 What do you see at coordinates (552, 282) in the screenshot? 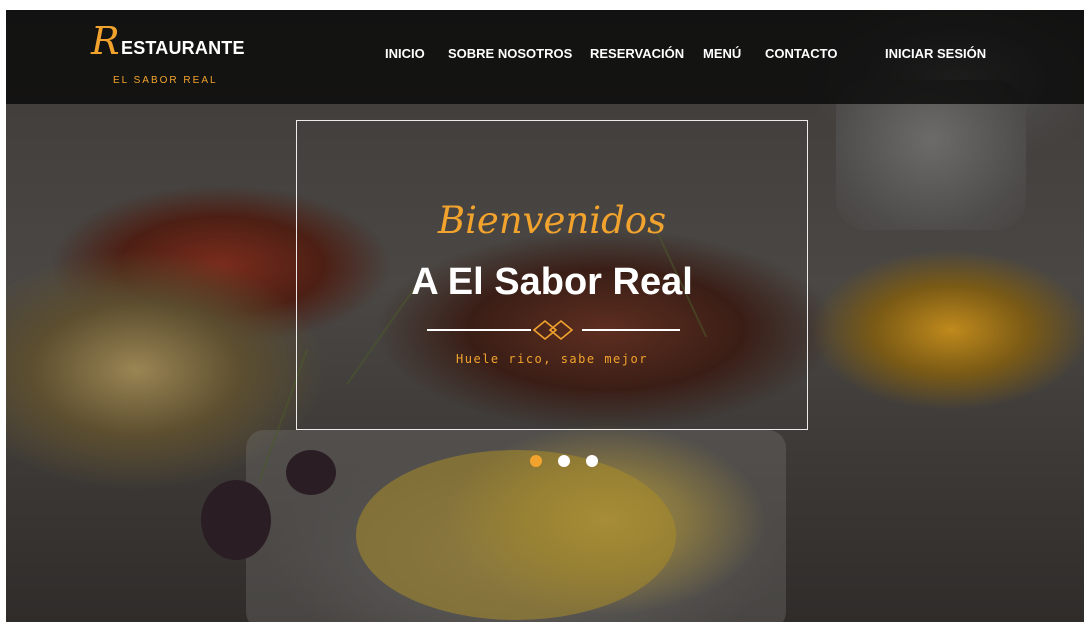
I see `hero-title: A El Sabor Real` at bounding box center [552, 282].